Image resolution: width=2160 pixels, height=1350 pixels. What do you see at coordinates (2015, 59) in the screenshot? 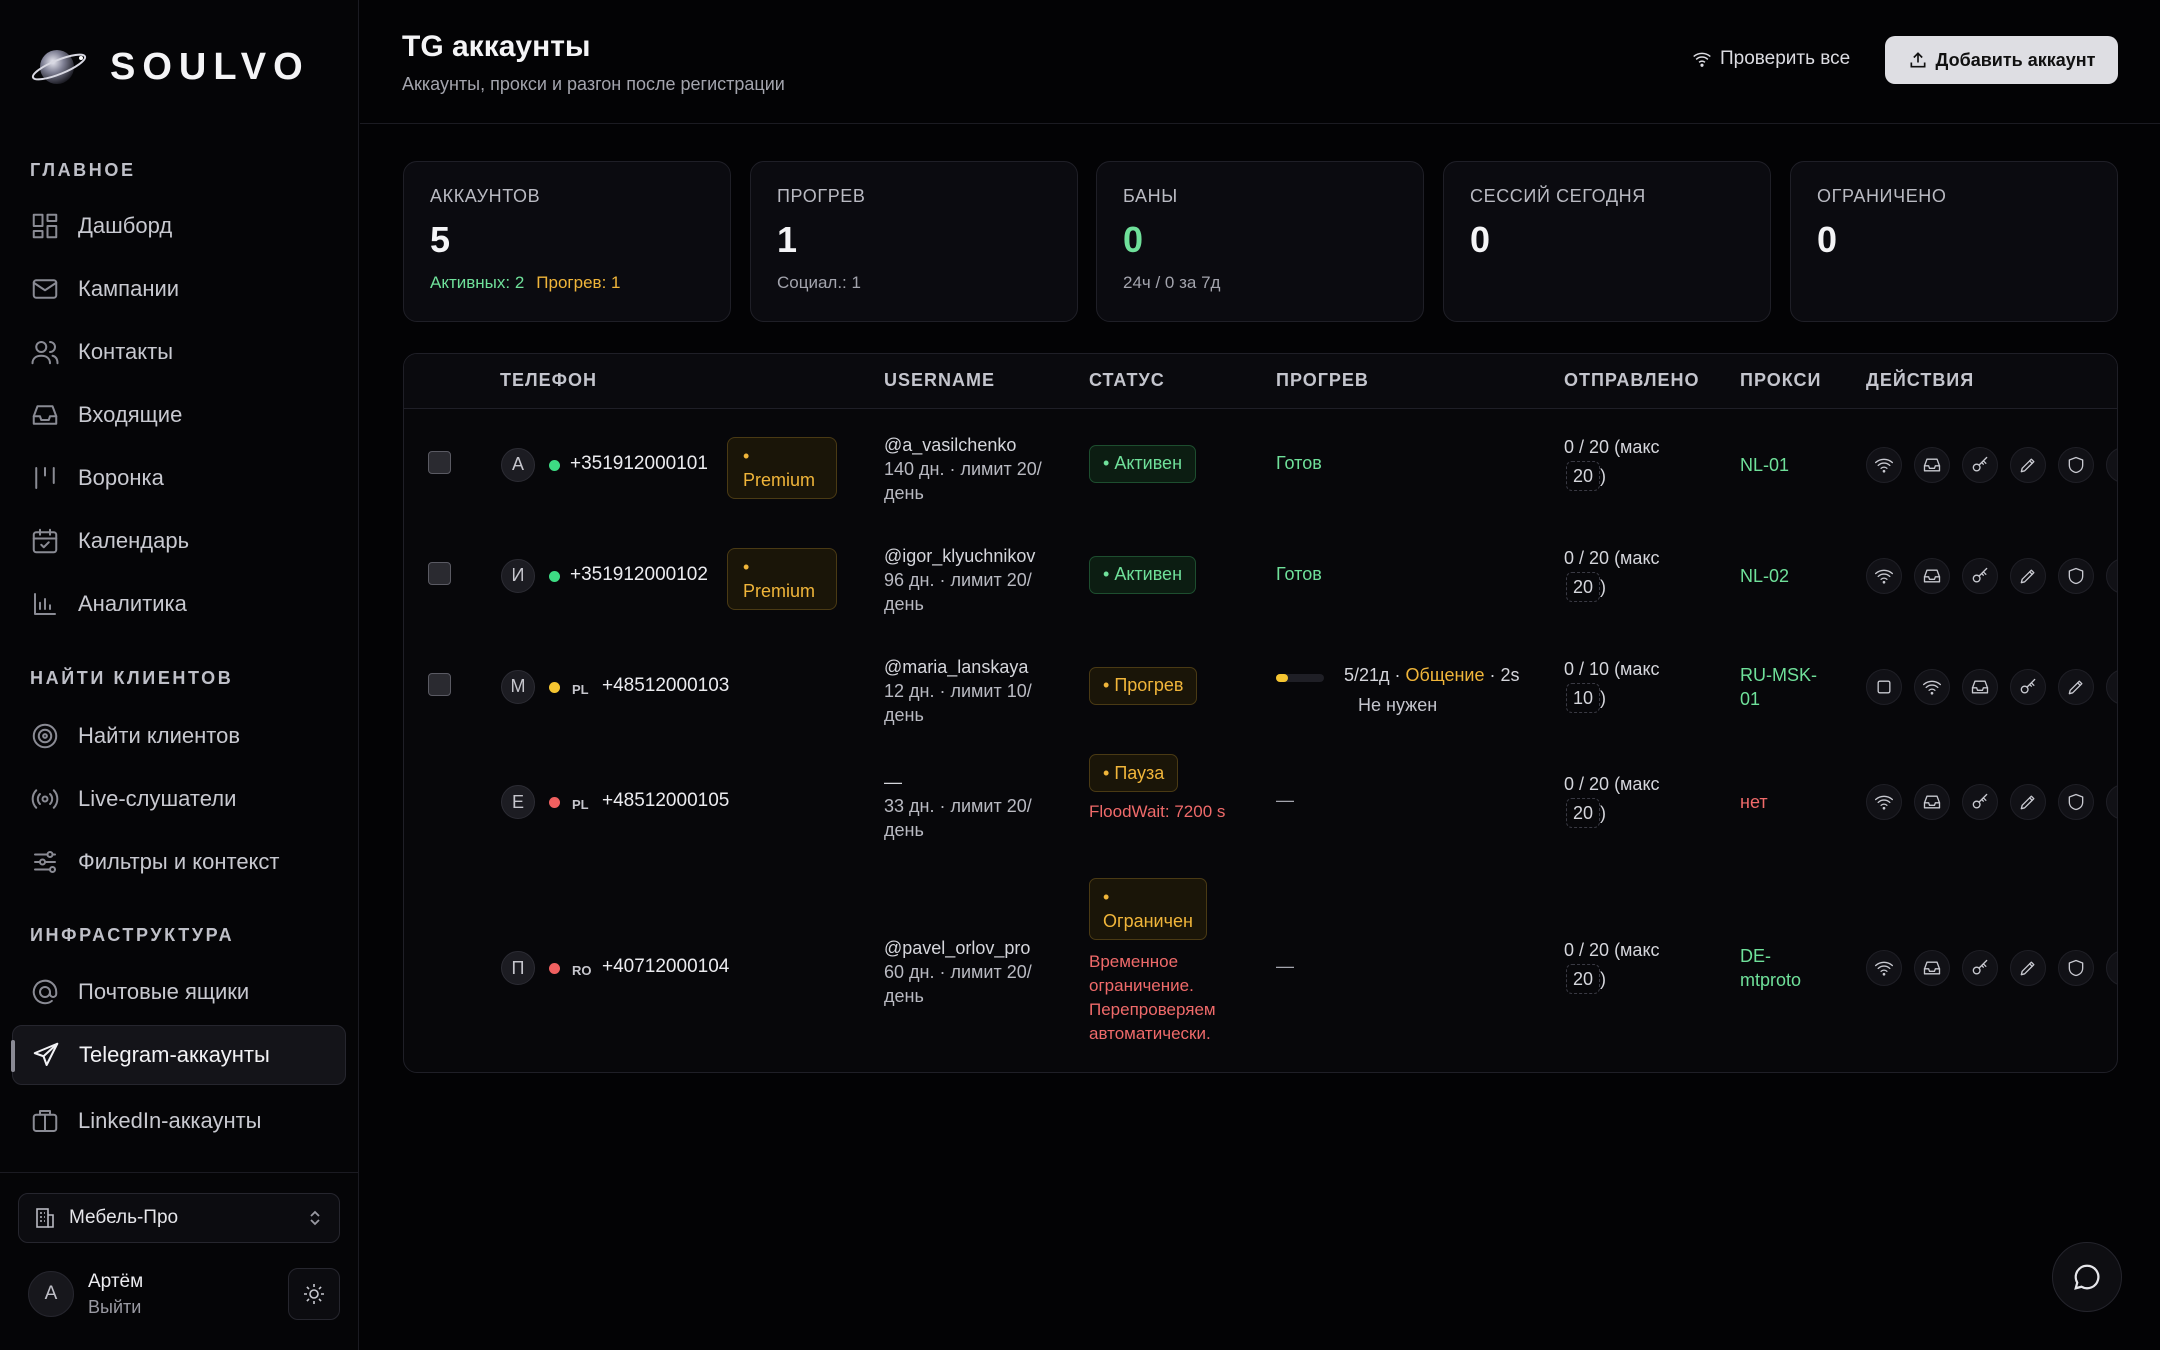
I see `add-account-label: Добавить аккаунт` at bounding box center [2015, 59].